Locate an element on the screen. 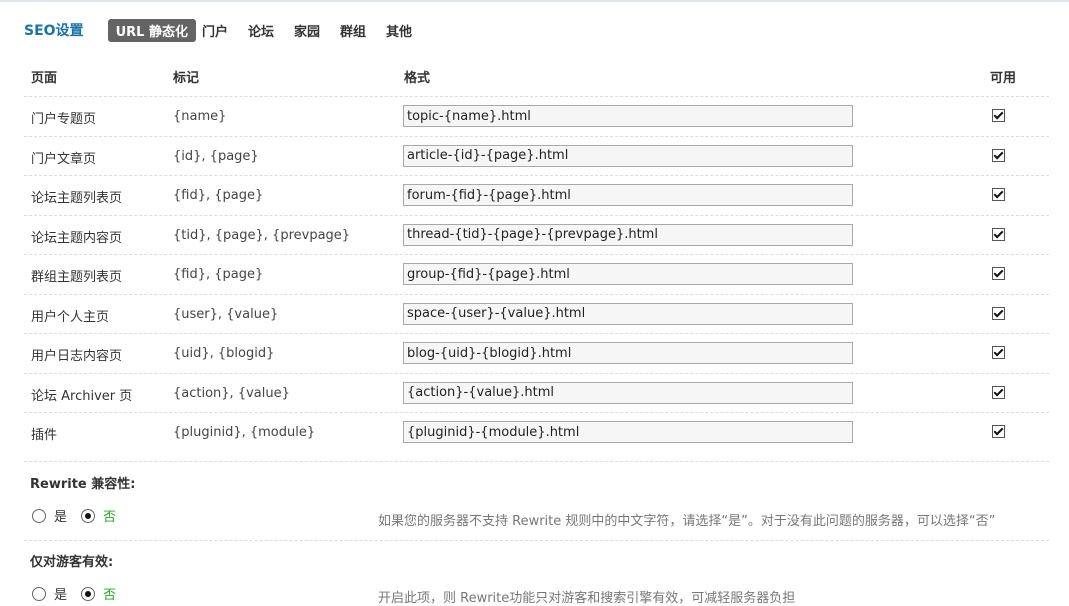 The image size is (1069, 606). table-row: 插件 {pluginid}, {module} is located at coordinates (536, 432).